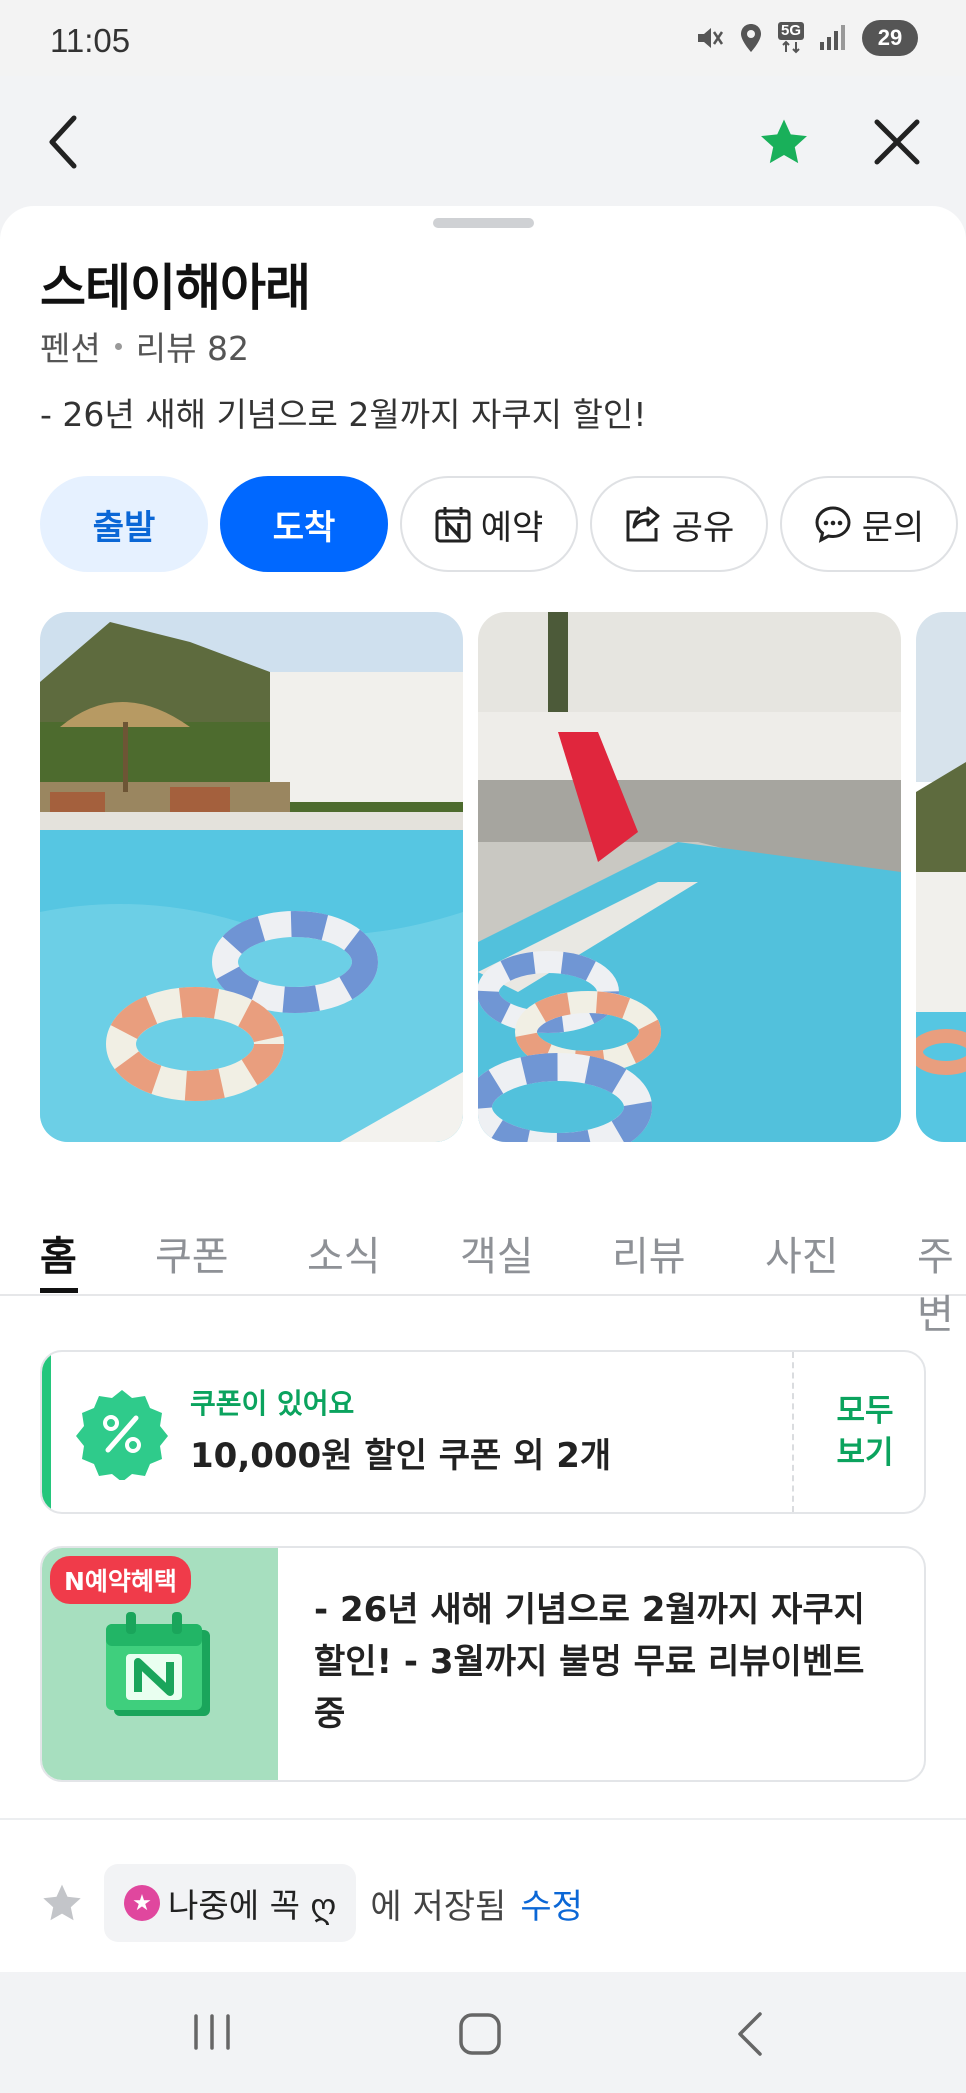 This screenshot has width=966, height=2093. I want to click on back-button, so click(64, 142).